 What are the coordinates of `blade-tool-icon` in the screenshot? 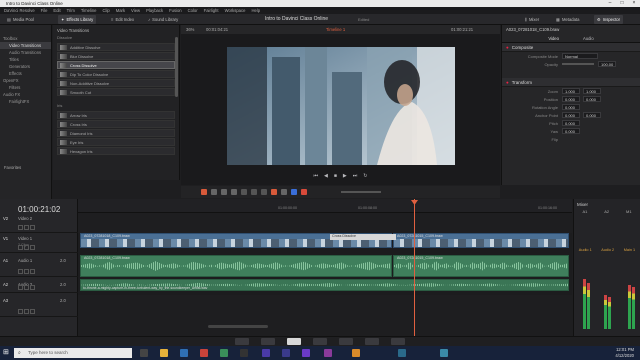 It's located at (234, 192).